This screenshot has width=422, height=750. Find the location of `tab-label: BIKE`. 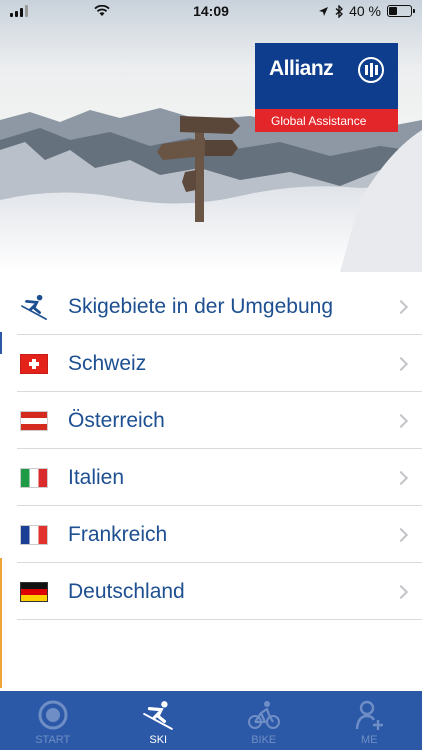

tab-label: BIKE is located at coordinates (264, 740).